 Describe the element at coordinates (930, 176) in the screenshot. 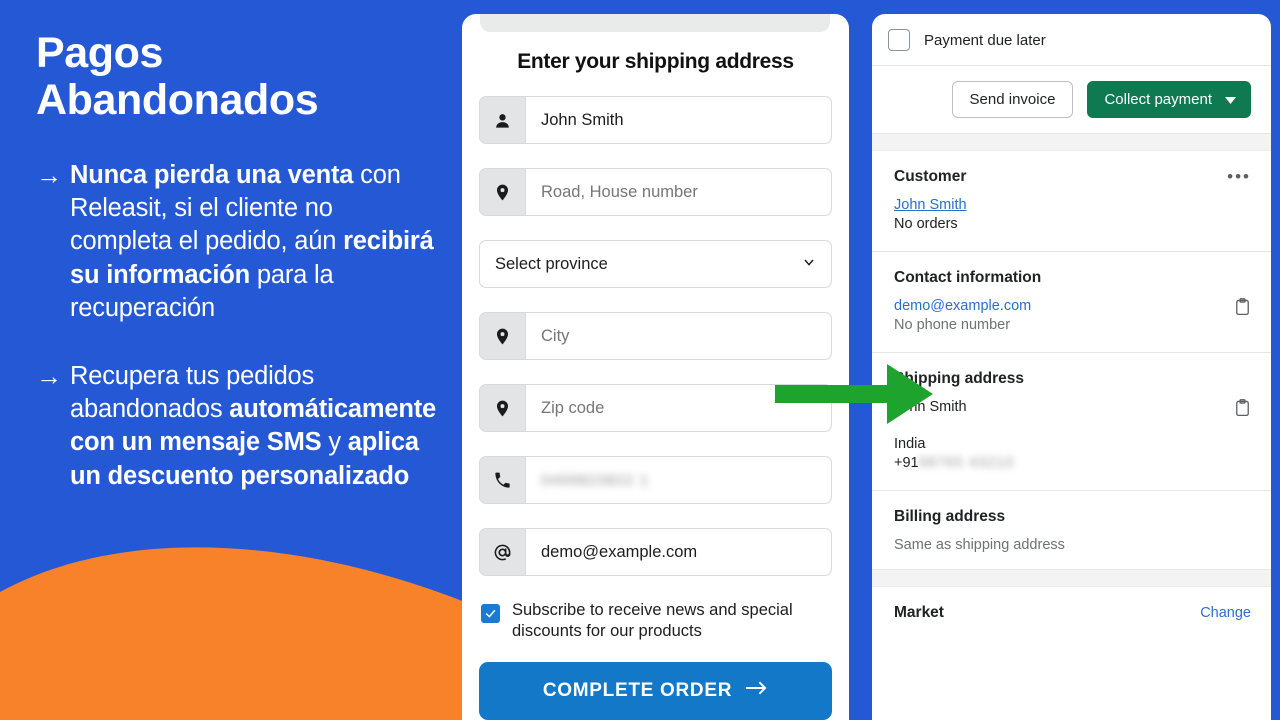

I see `customer-title: Customer` at that location.